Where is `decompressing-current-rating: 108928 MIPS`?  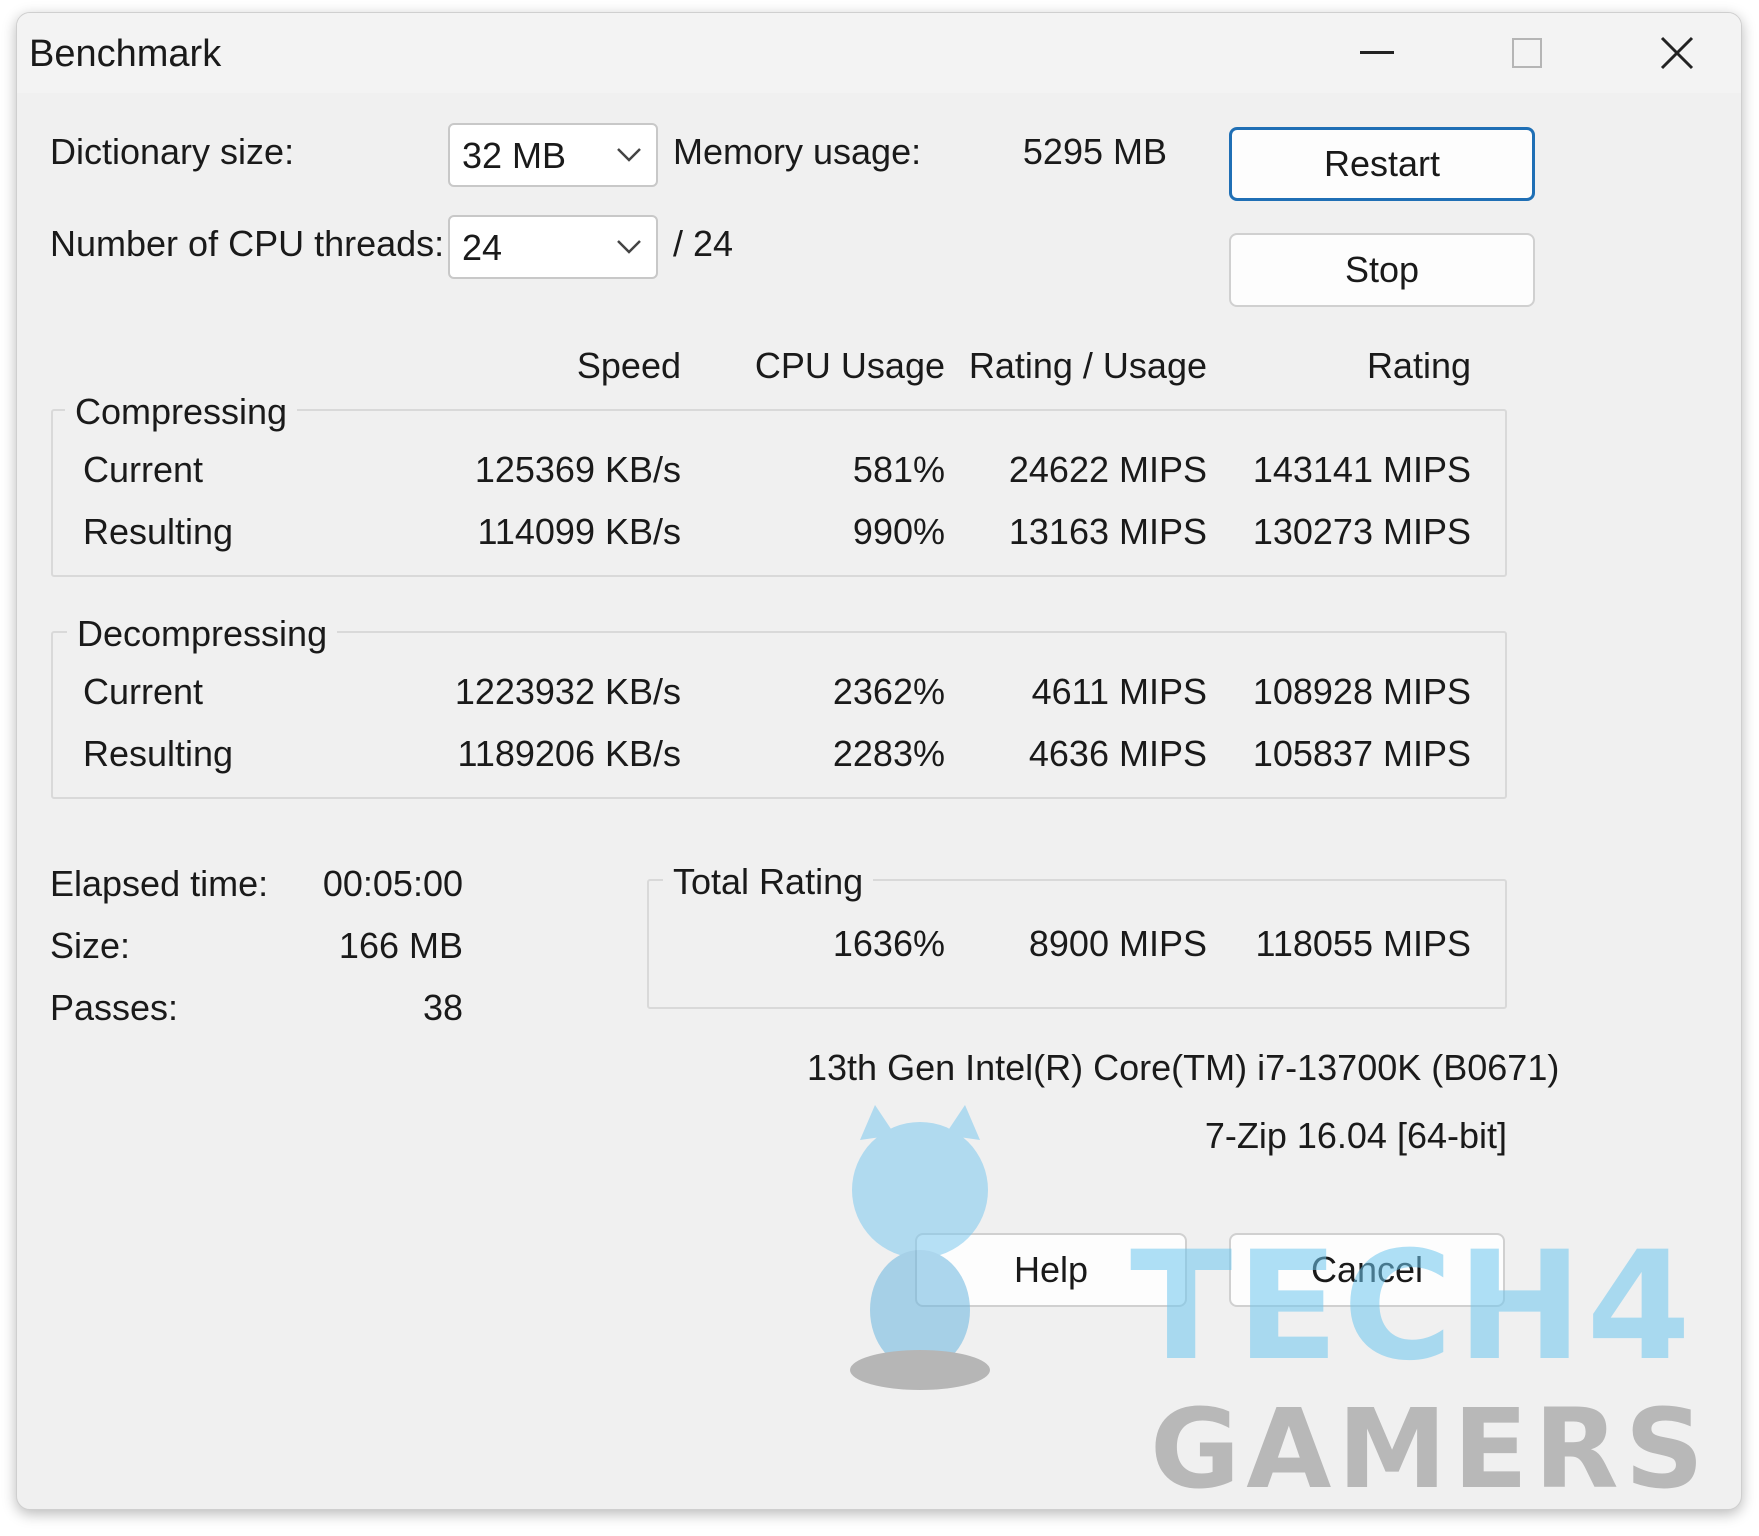 decompressing-current-rating: 108928 MIPS is located at coordinates (1361, 691).